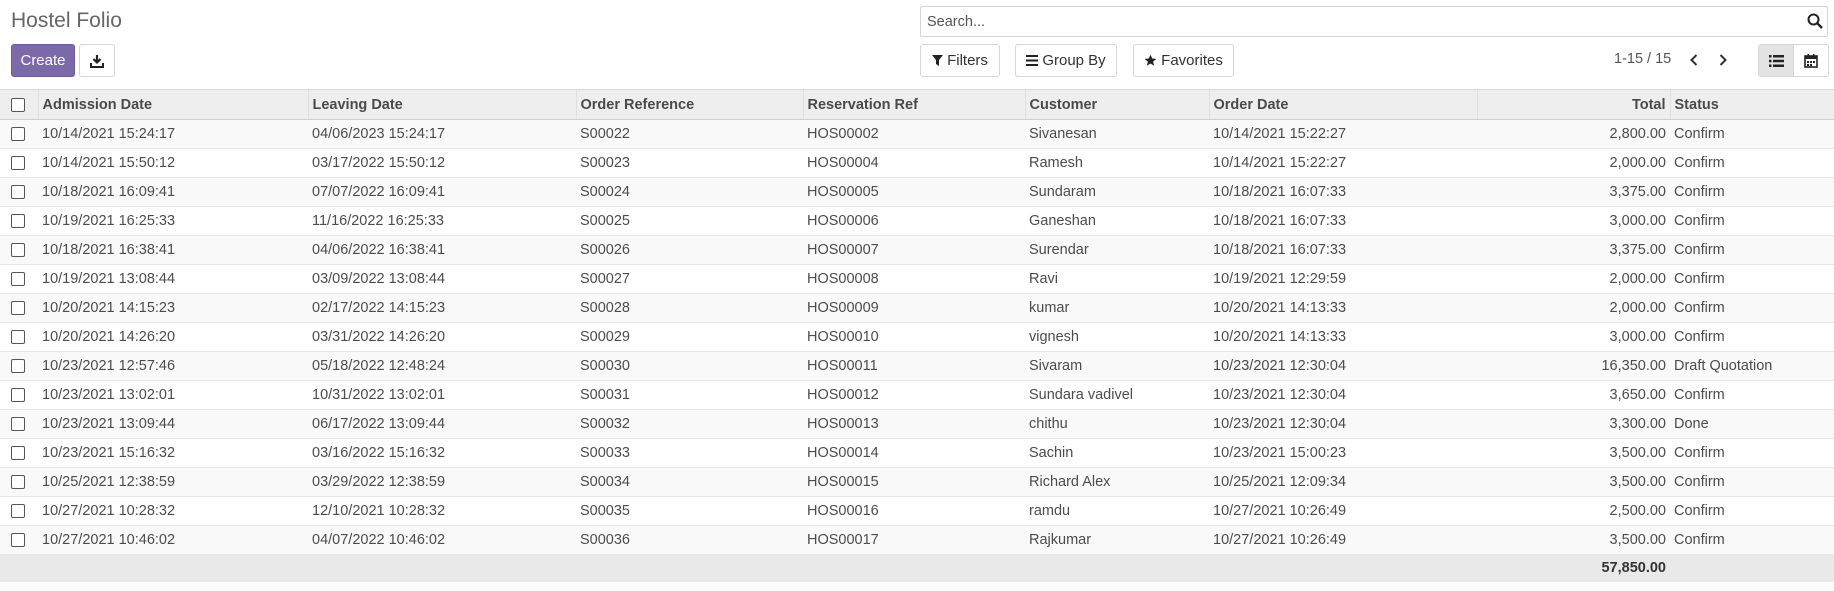 Image resolution: width=1834 pixels, height=591 pixels. What do you see at coordinates (18, 104) in the screenshot?
I see `select-all-checkbox` at bounding box center [18, 104].